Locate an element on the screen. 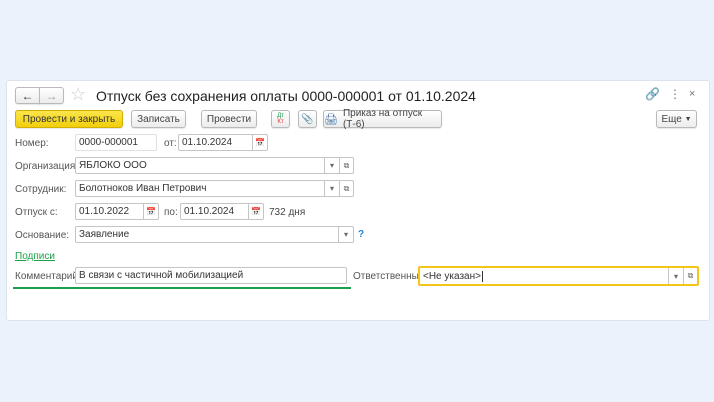 This screenshot has height=402, width=714. comment-underline is located at coordinates (182, 288).